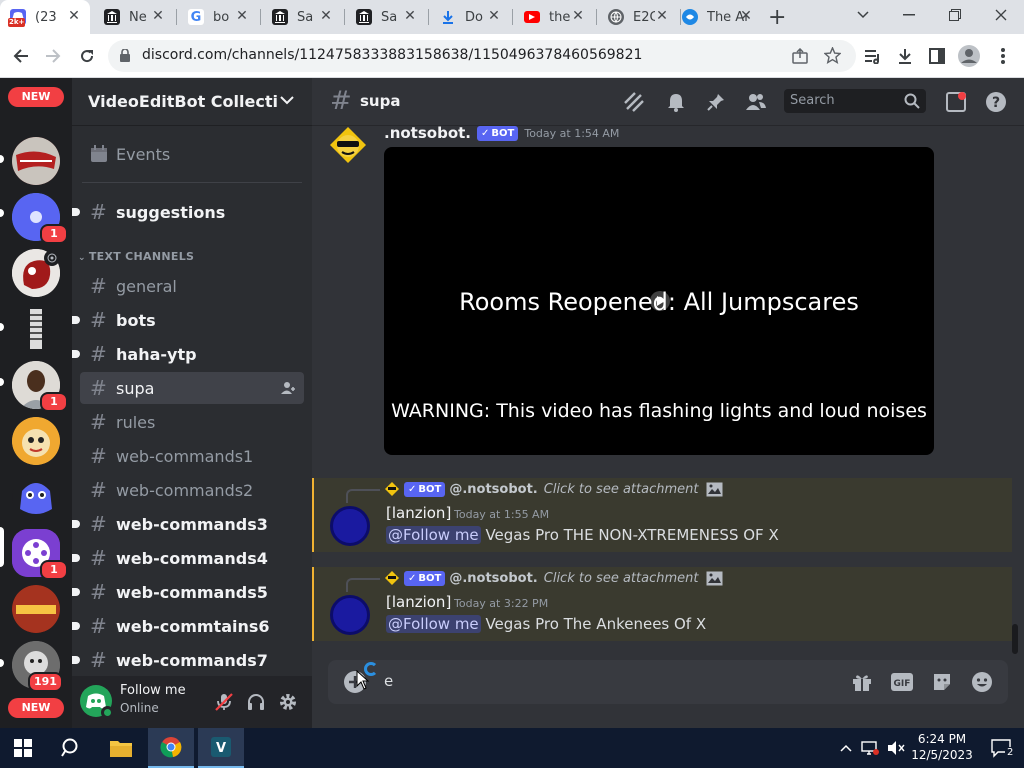 The image size is (1024, 768). What do you see at coordinates (188, 524) in the screenshot?
I see `channel-web-commands3: # web-commands3` at bounding box center [188, 524].